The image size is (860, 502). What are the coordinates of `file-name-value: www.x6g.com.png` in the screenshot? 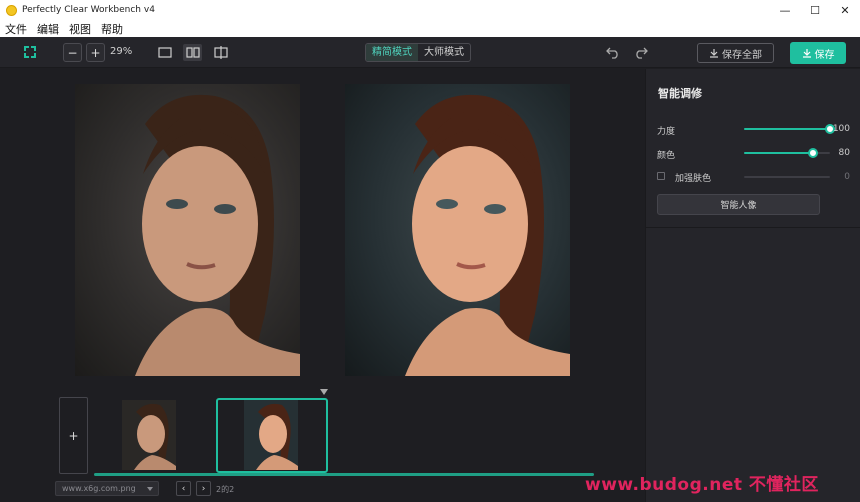 It's located at (99, 488).